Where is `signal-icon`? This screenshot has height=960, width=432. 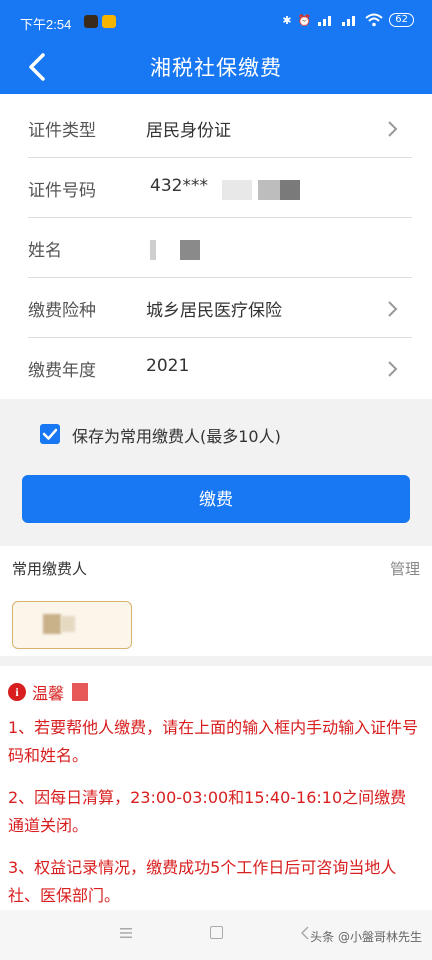 signal-icon is located at coordinates (325, 21).